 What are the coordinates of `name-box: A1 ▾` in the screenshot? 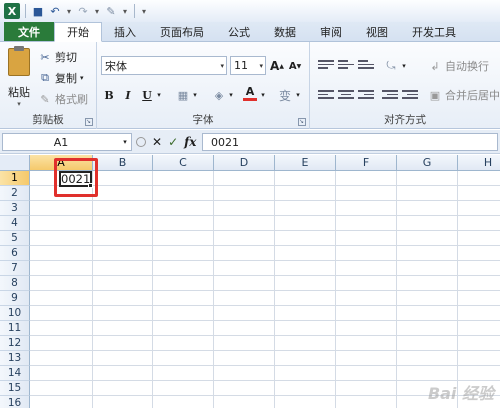 It's located at (67, 142).